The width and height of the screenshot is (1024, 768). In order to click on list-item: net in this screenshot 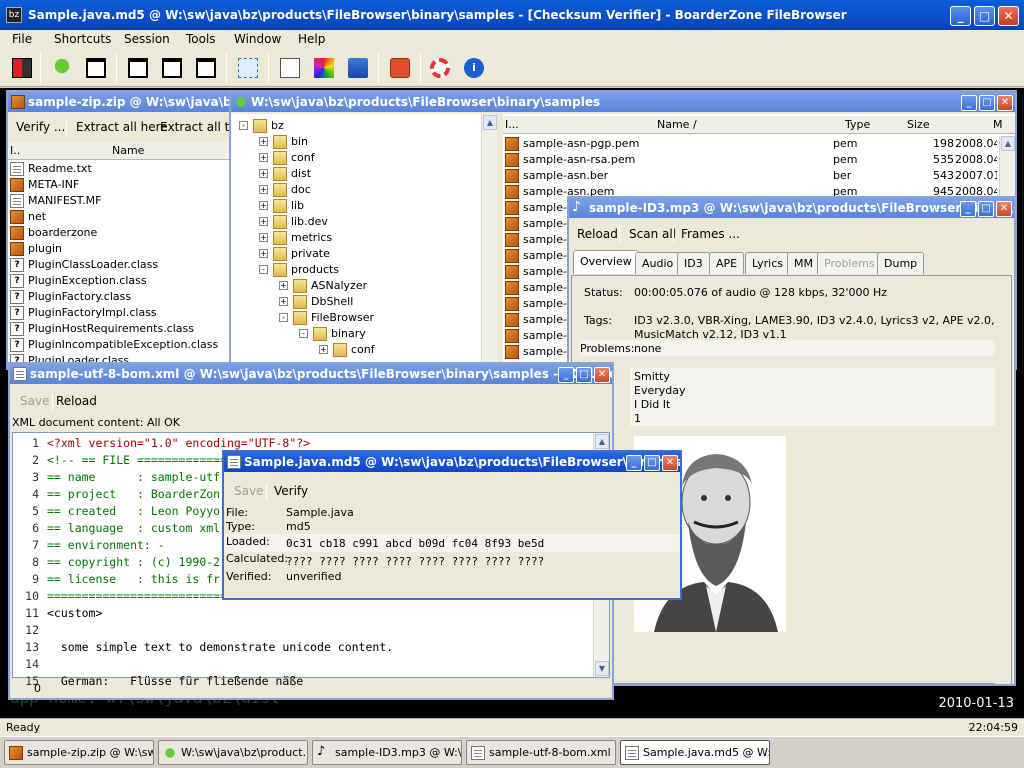, I will do `click(122, 217)`.